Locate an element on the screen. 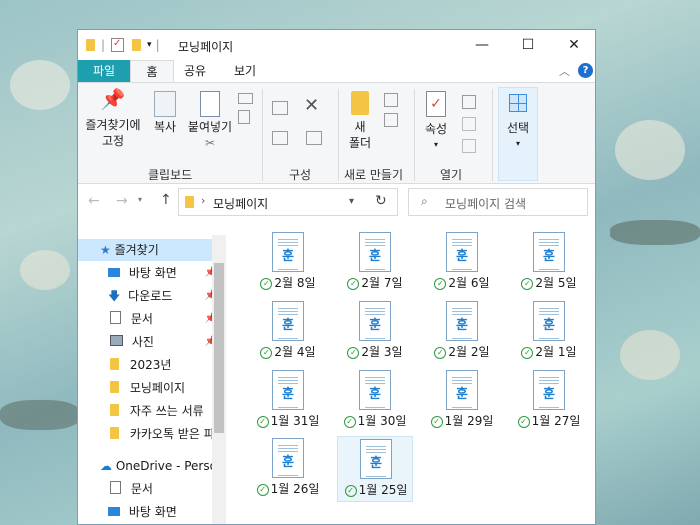  properties-button: ✓ 속성 ▾ is located at coordinates (436, 122).